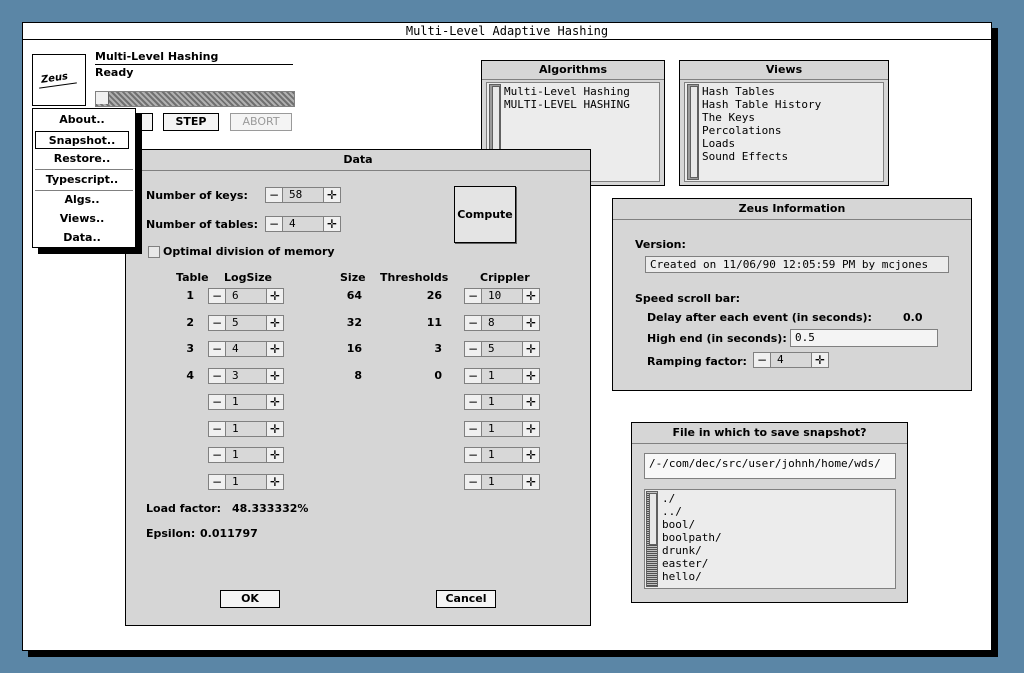  I want to click on value-stepper: −10 ✛, so click(502, 296).